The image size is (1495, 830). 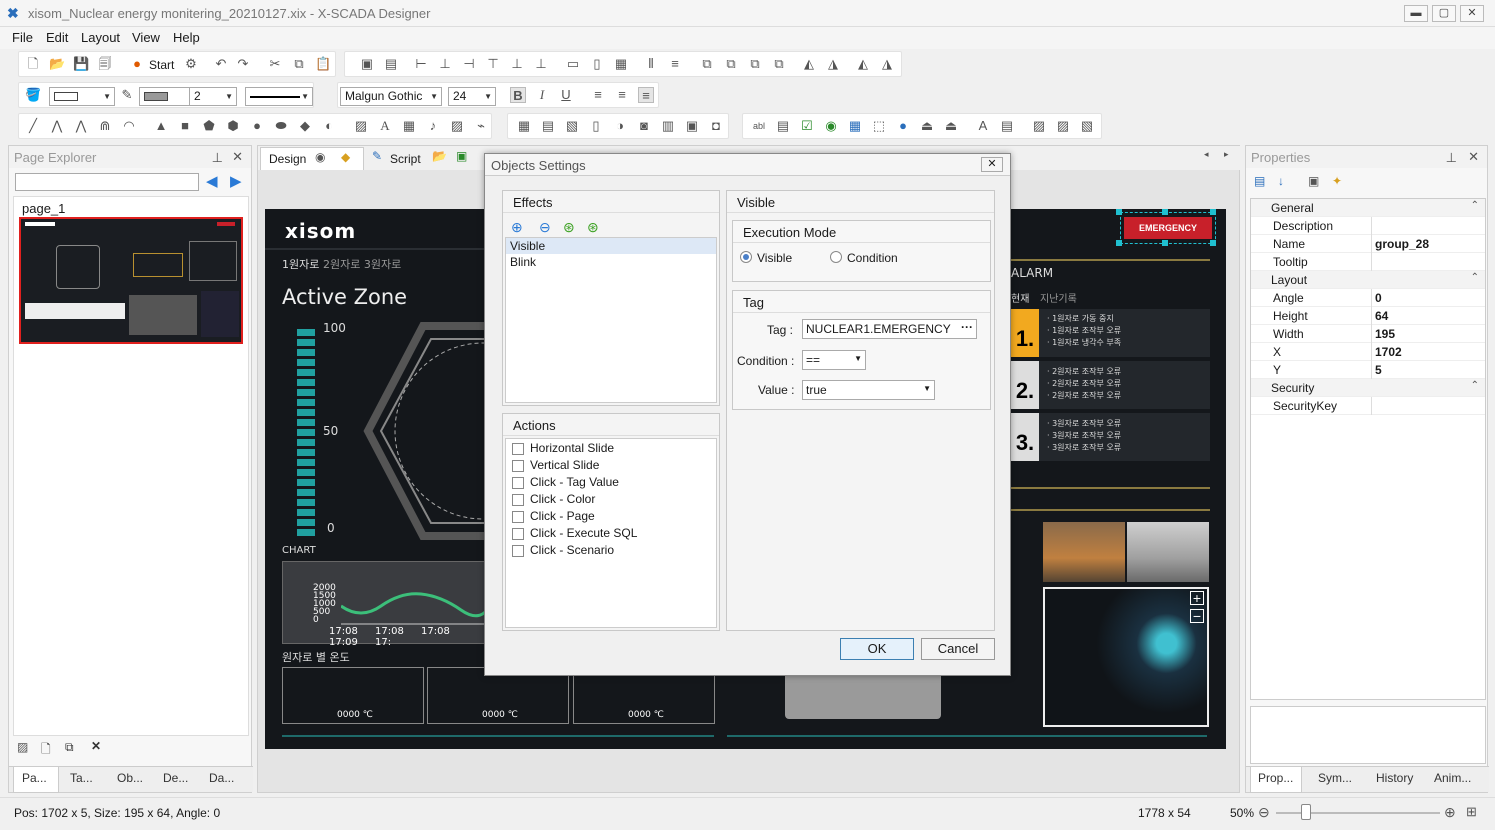 I want to click on same-height-icon: ▯, so click(x=597, y=64).